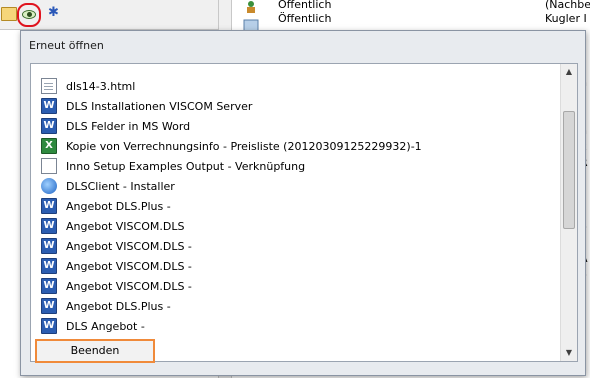 This screenshot has width=590, height=378. I want to click on recent-file-label: Inno Setup Examples Output - Verknüpfung, so click(186, 166).